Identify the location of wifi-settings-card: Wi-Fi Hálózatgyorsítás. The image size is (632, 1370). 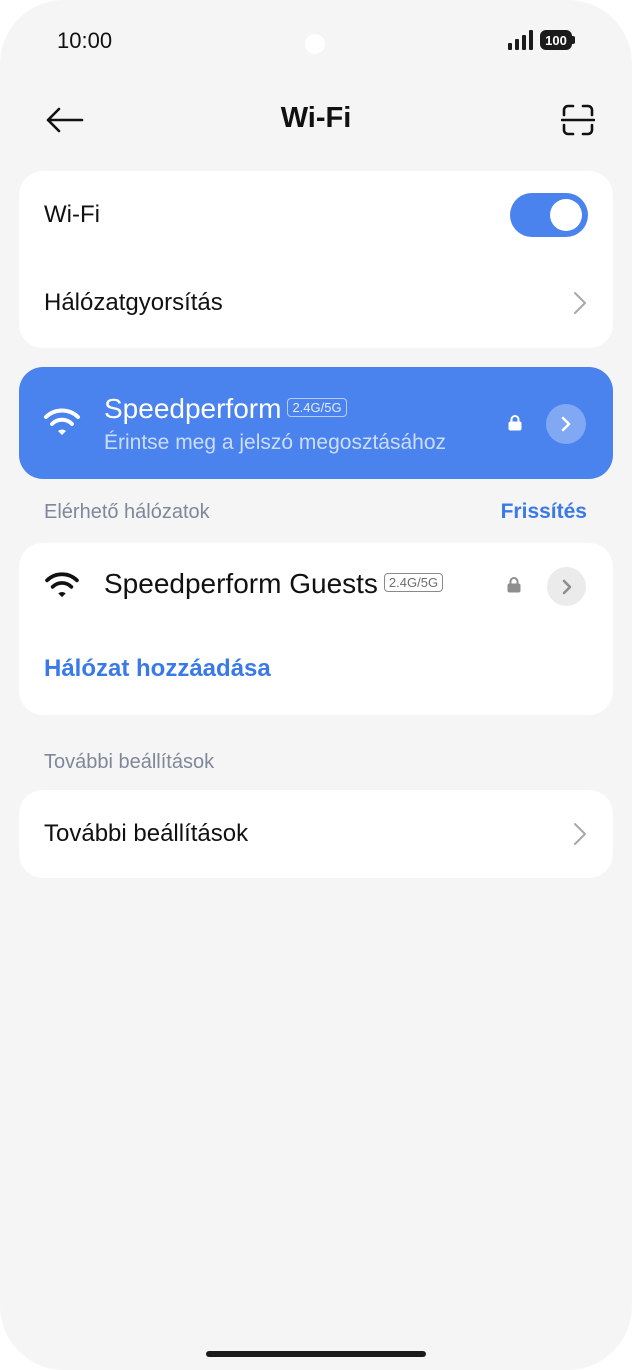
(316, 259).